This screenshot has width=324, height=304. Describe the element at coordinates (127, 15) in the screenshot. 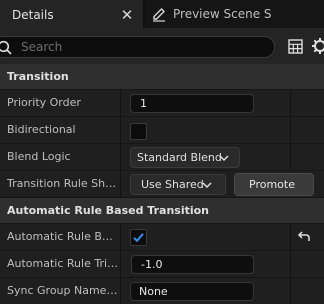

I see `close-icon: ✕` at that location.